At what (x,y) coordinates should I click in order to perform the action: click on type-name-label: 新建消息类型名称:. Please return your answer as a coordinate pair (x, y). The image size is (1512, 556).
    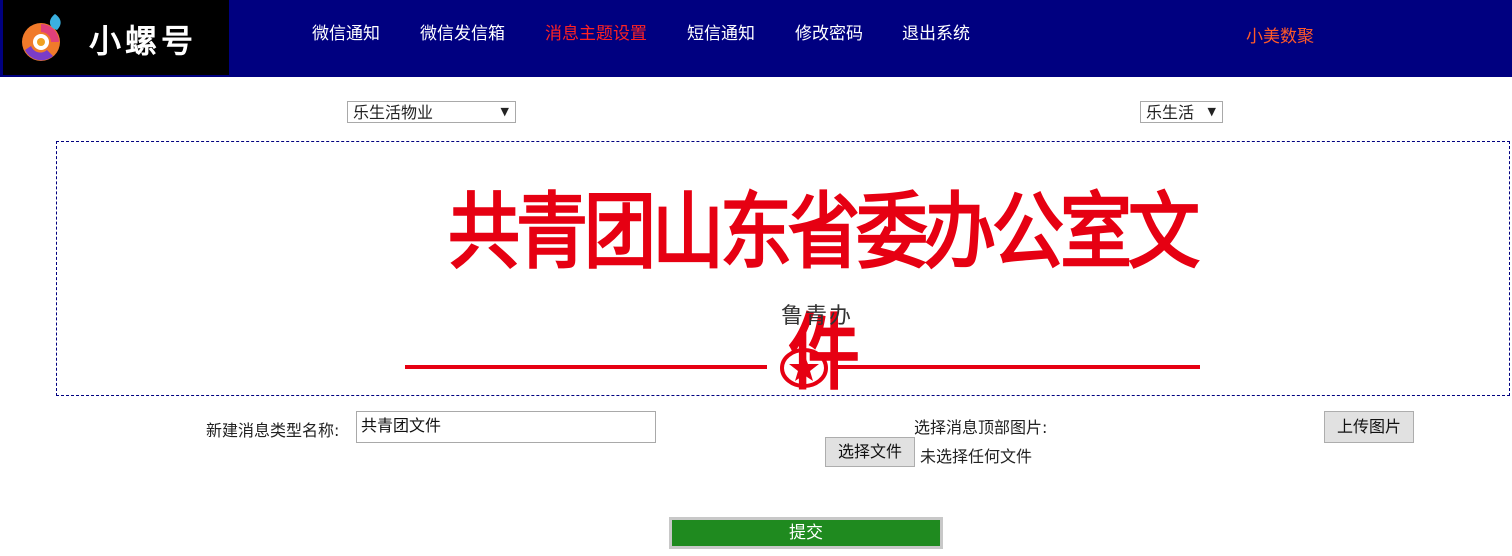
    Looking at the image, I should click on (273, 430).